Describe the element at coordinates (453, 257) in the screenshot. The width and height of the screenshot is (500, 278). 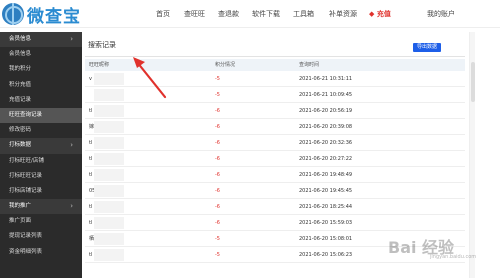
I see `watermark-subtext: jingyan.baidu.com` at that location.